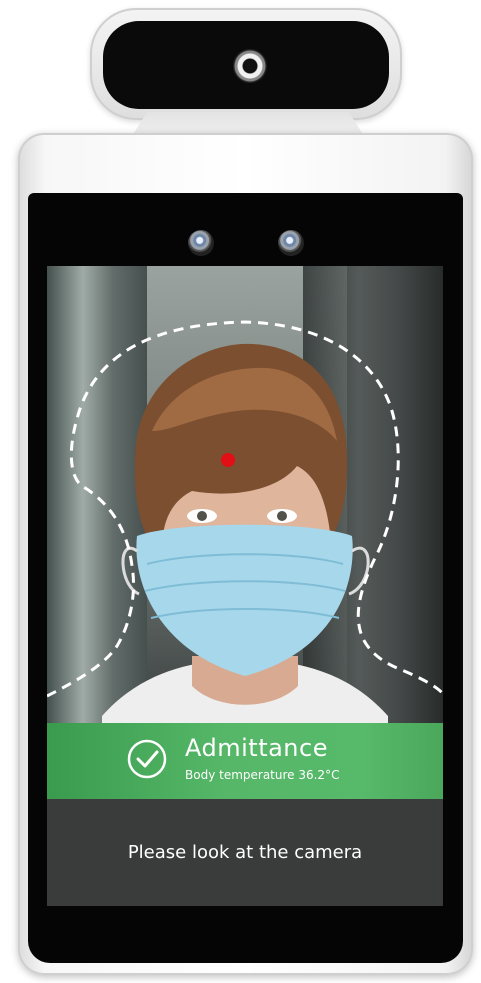  I want to click on prompt-text: Please look at the camera, so click(245, 852).